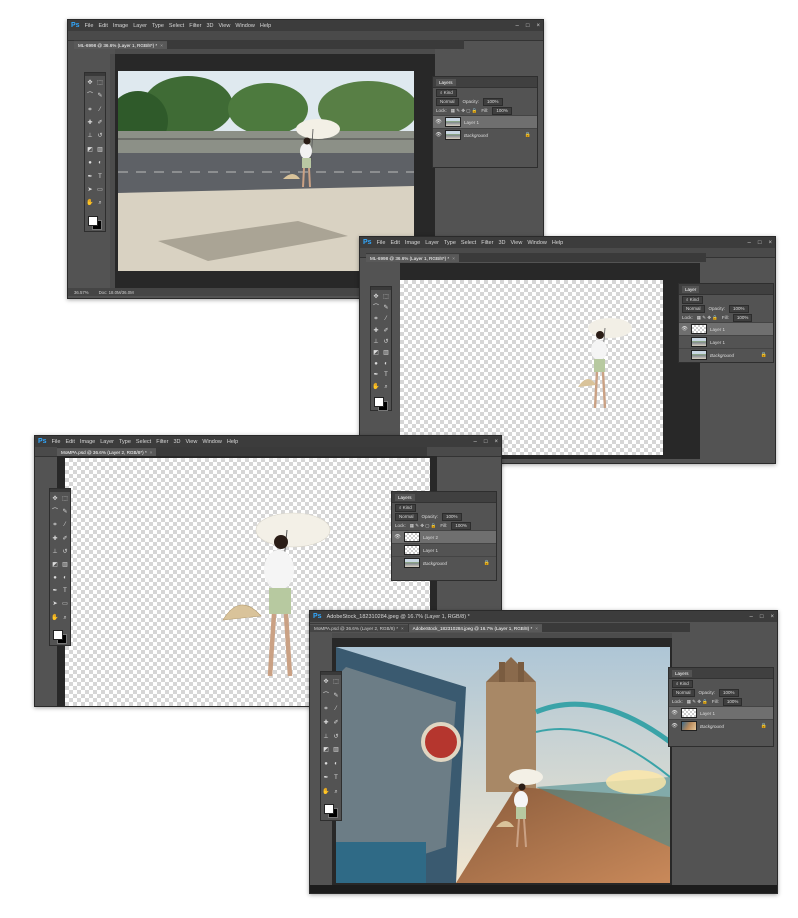 Image resolution: width=798 pixels, height=918 pixels. Describe the element at coordinates (359, 628) in the screenshot. I see `document-tab: MoMPA.psd @ 36.6% (Layer 2, RGB/8) * ×` at that location.